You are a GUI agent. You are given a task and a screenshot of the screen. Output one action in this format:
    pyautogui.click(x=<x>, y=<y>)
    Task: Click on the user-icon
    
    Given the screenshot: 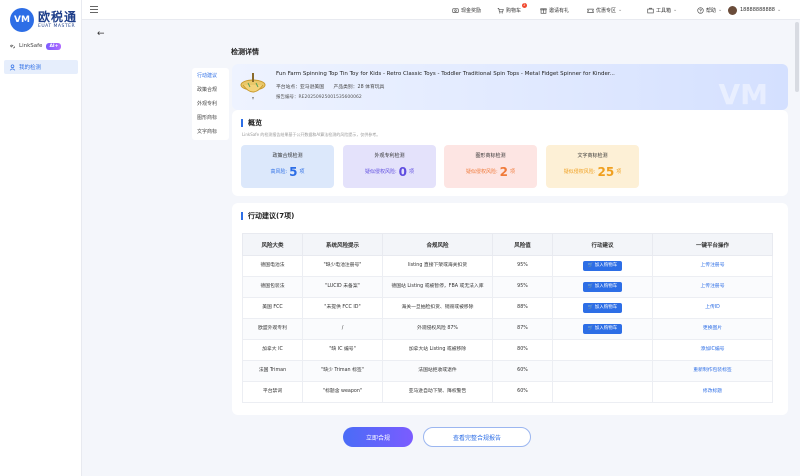 What is the action you would take?
    pyautogui.click(x=12, y=67)
    